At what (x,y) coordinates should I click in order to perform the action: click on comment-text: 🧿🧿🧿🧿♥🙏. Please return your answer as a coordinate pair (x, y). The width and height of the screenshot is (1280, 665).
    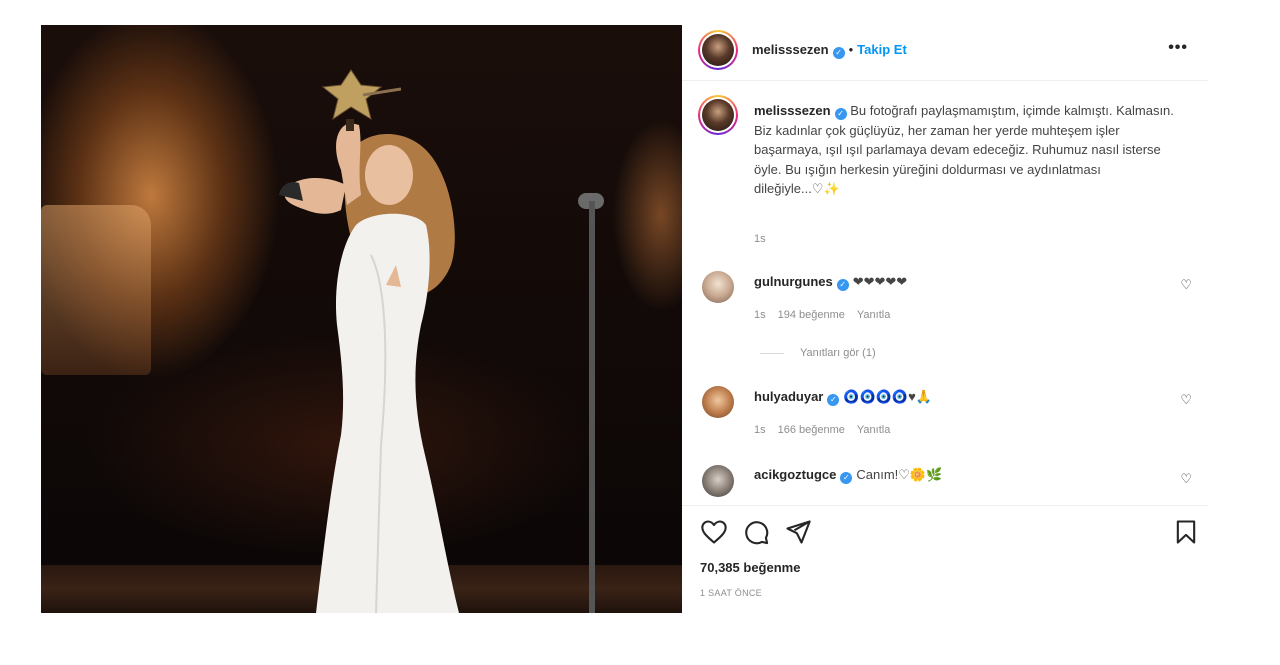
    Looking at the image, I should click on (888, 396).